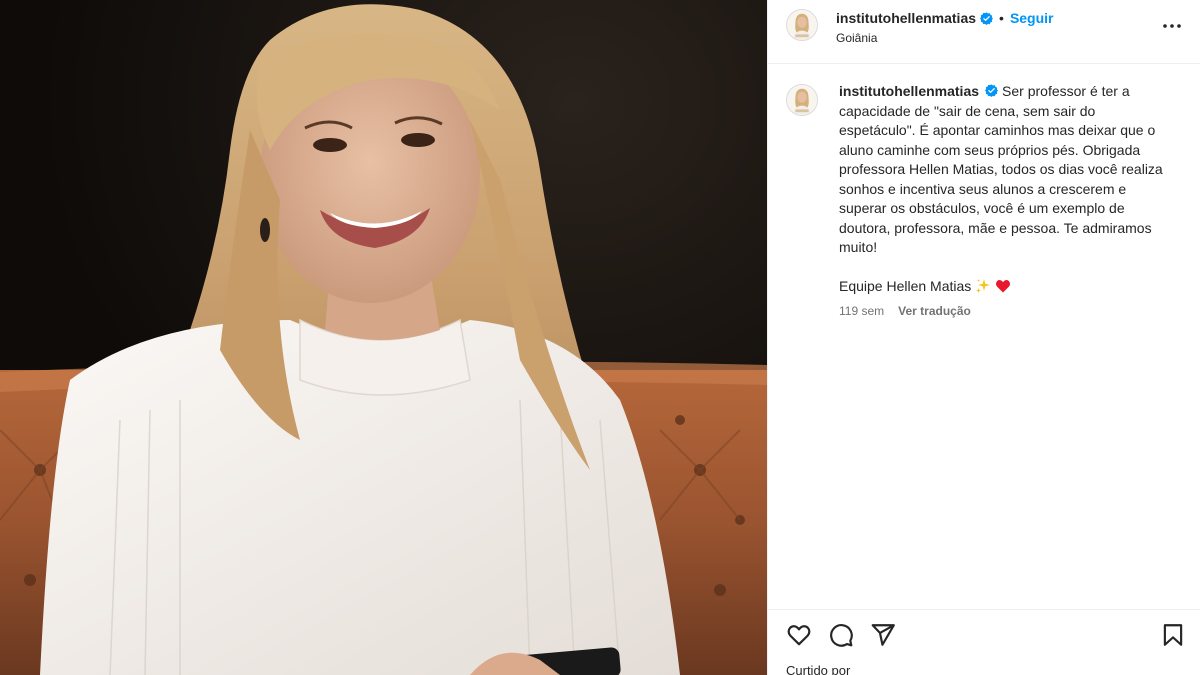 The image size is (1200, 675). Describe the element at coordinates (984, 32) in the screenshot. I see `post-header: institutohellenmatias • Seguir Goiânia` at that location.